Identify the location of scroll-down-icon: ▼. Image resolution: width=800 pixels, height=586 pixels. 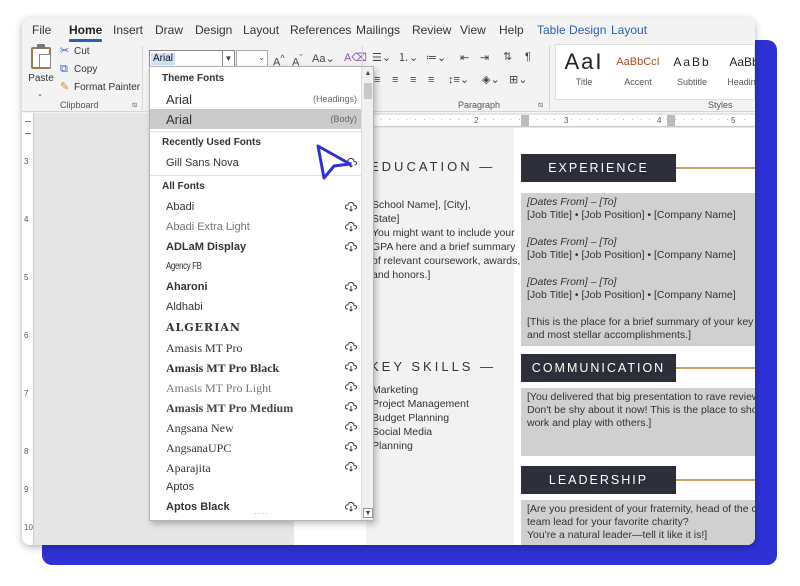
(368, 513).